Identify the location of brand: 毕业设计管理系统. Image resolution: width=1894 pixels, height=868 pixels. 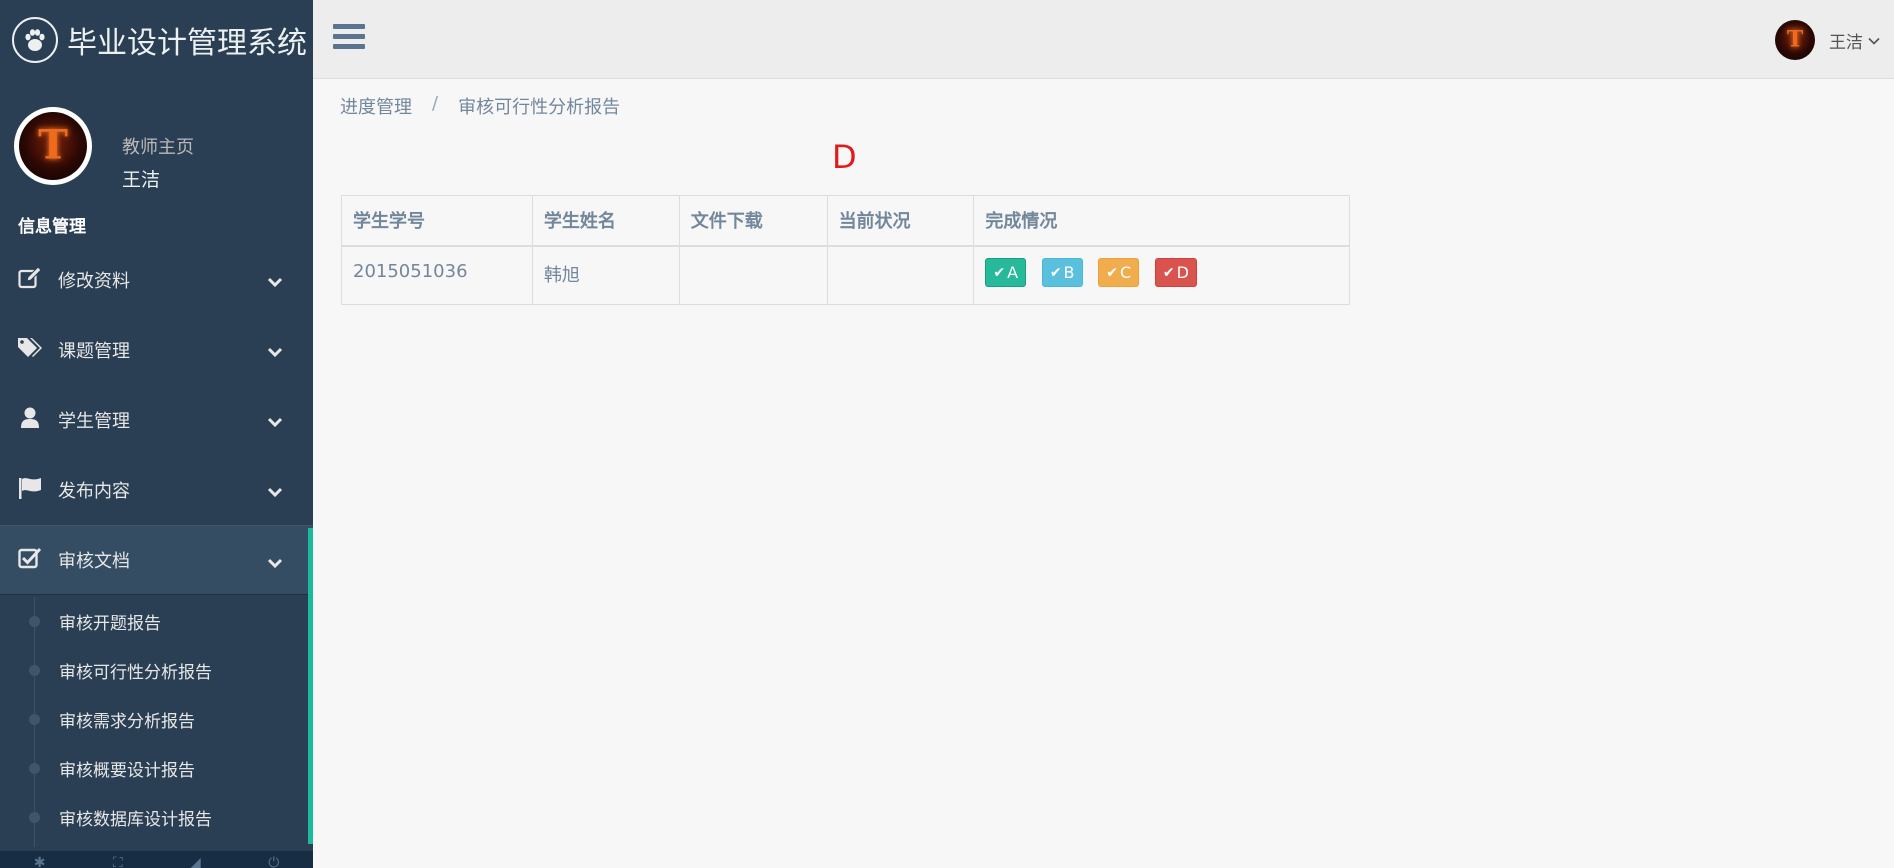
(156, 39).